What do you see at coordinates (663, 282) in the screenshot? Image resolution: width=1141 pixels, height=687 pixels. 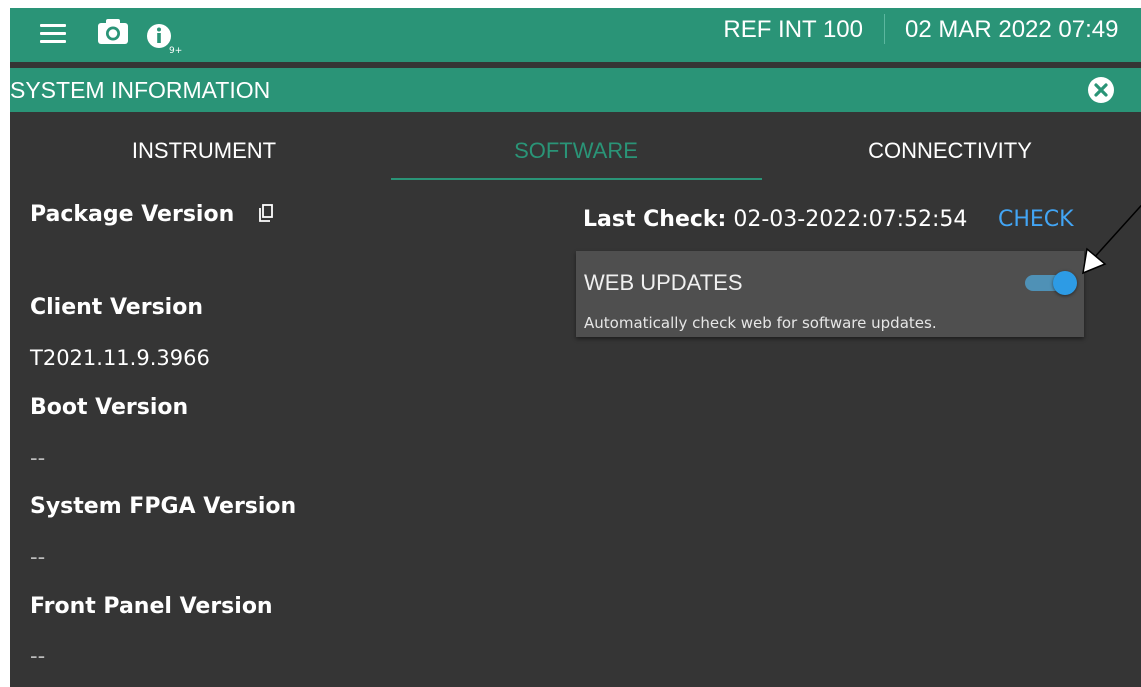 I see `web-updates-title: WEB UPDATES` at bounding box center [663, 282].